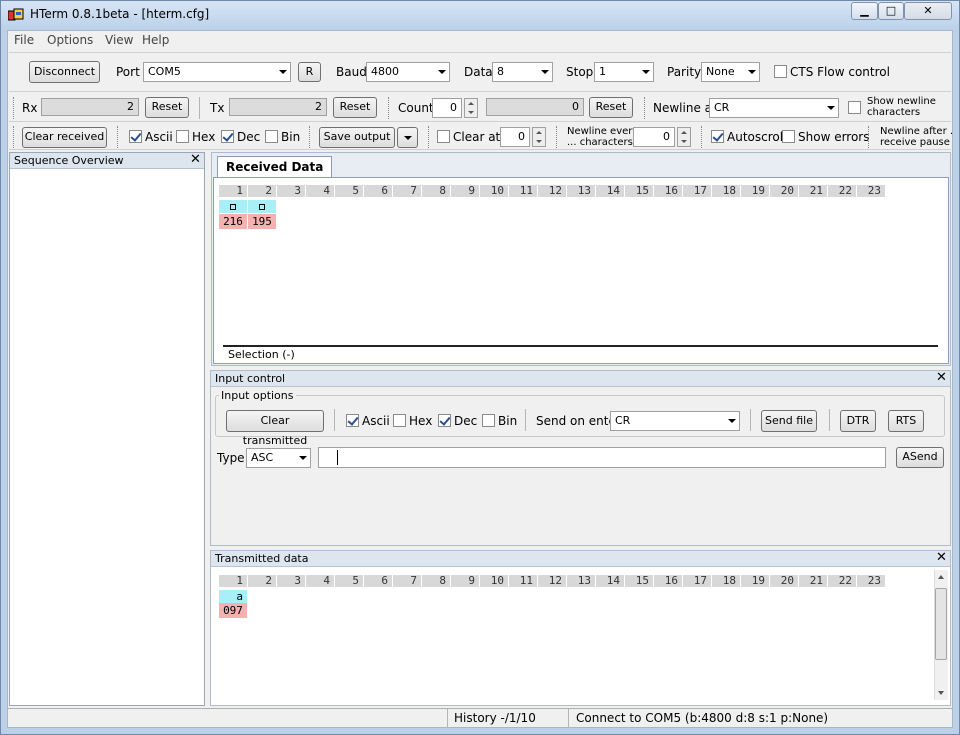 The height and width of the screenshot is (735, 960). Describe the element at coordinates (309, 72) in the screenshot. I see `rescan-ports-button: R` at that location.